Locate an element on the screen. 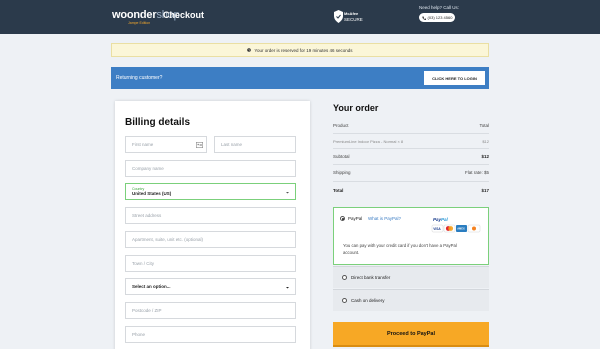 This screenshot has width=600, height=349. col-product: Product is located at coordinates (341, 125).